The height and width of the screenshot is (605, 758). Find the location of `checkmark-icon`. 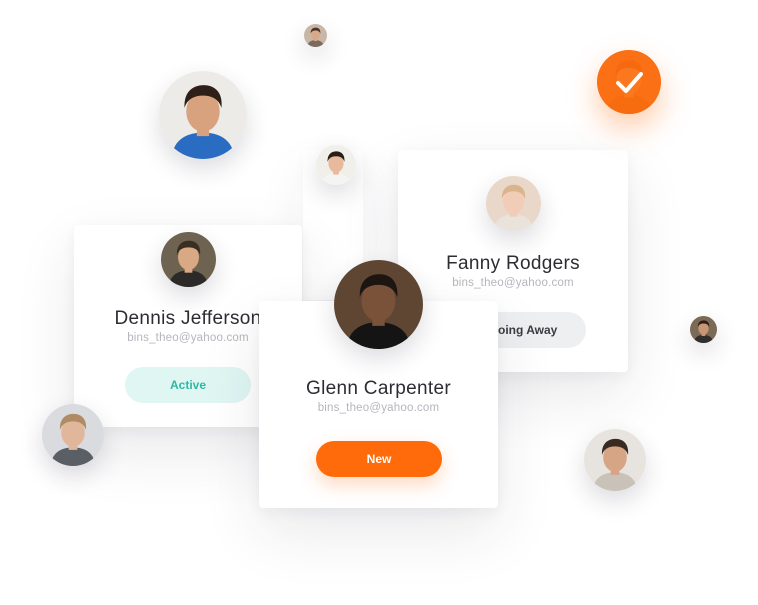

checkmark-icon is located at coordinates (629, 82).